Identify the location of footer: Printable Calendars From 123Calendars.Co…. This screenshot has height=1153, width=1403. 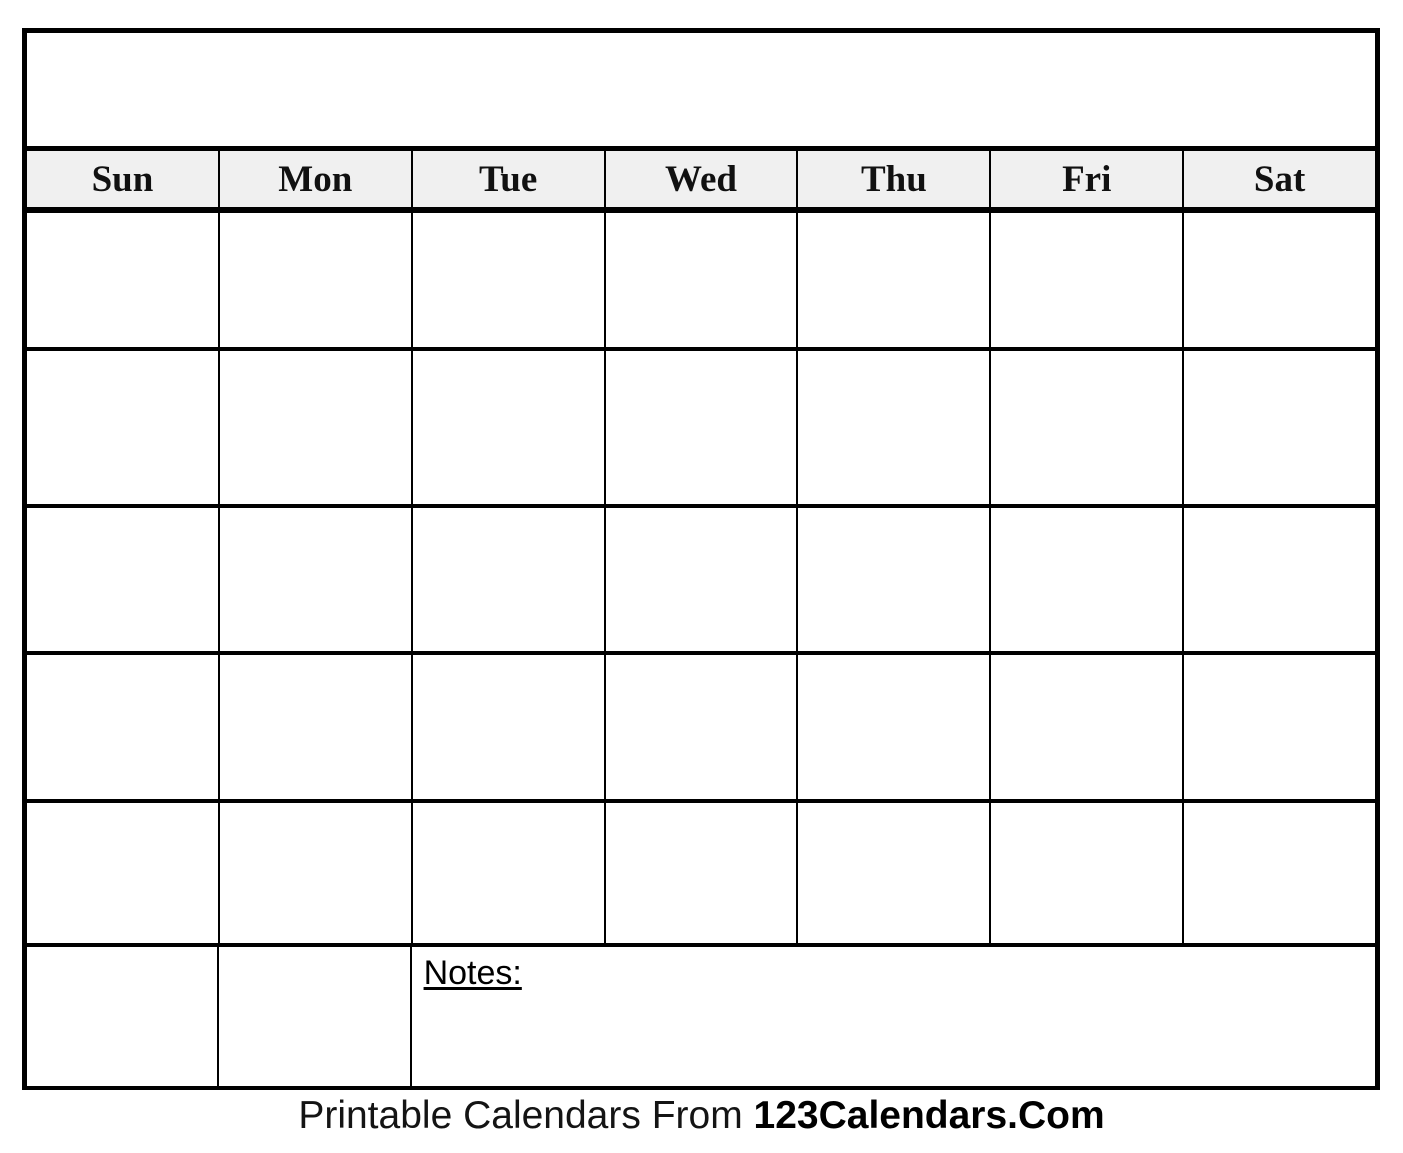
(701, 1115).